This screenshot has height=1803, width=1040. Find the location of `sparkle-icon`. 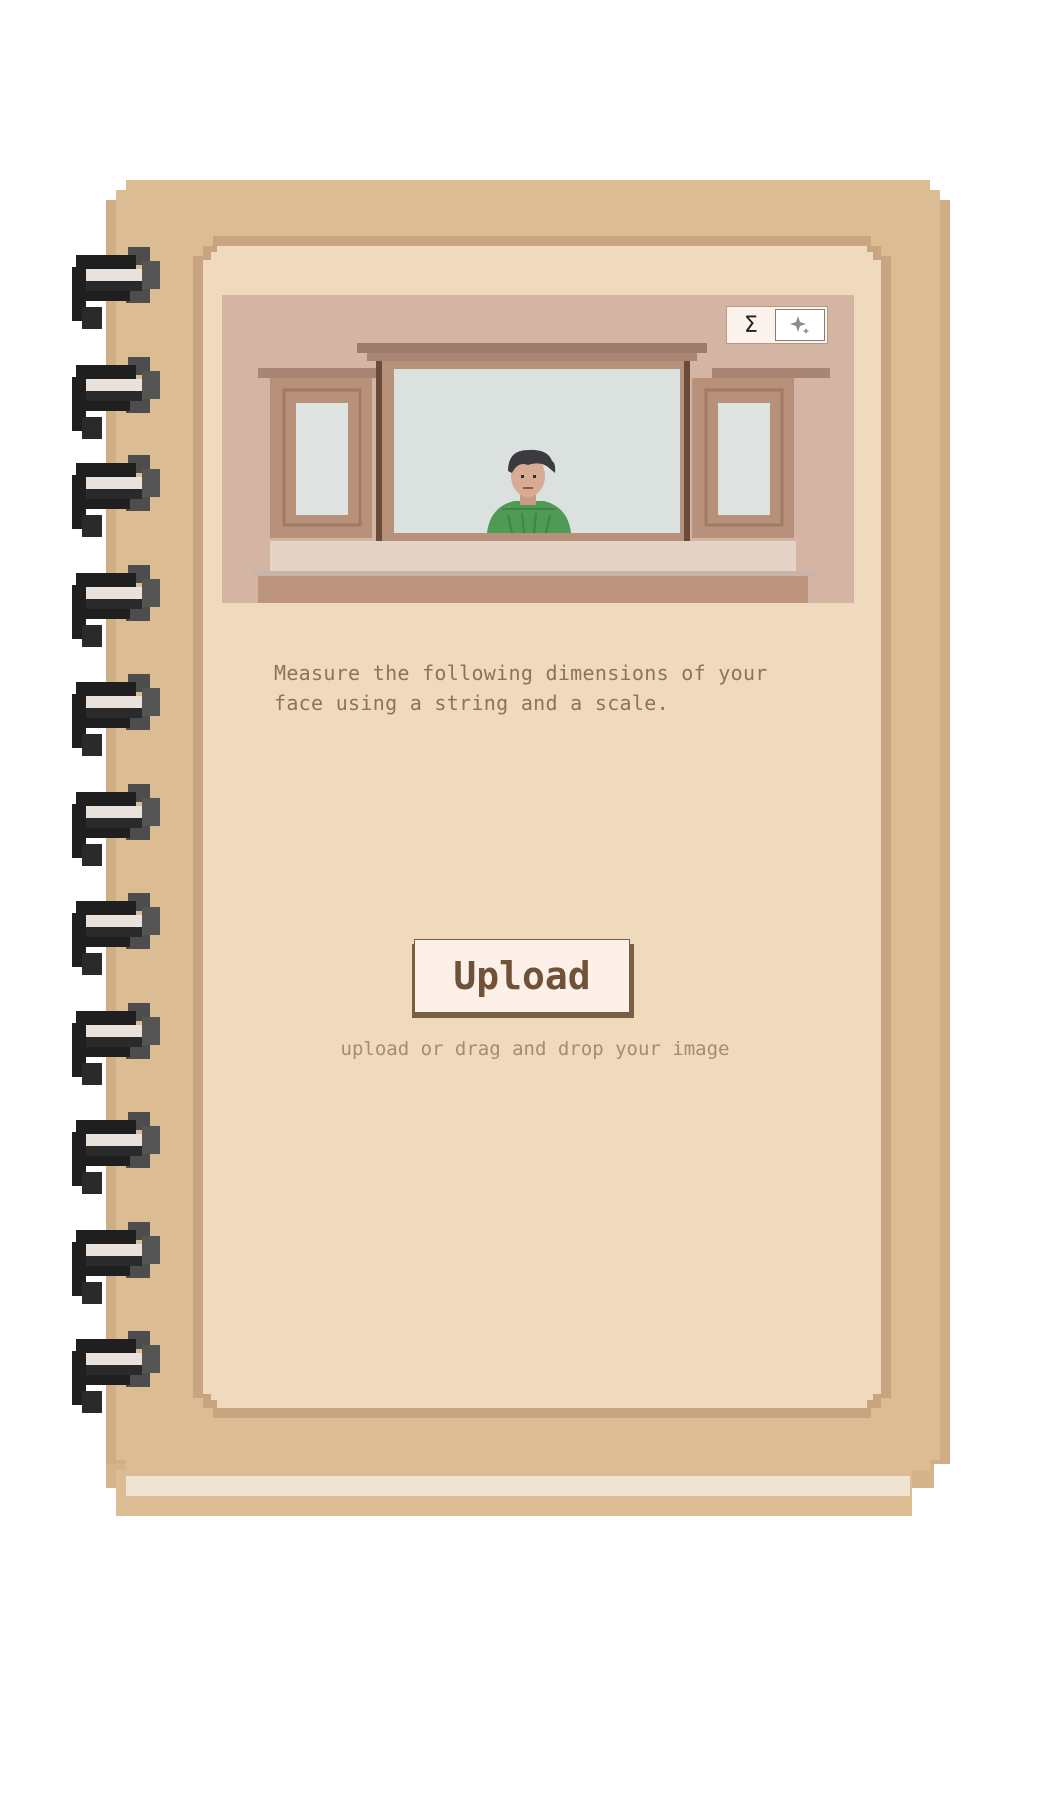

sparkle-icon is located at coordinates (799, 325).